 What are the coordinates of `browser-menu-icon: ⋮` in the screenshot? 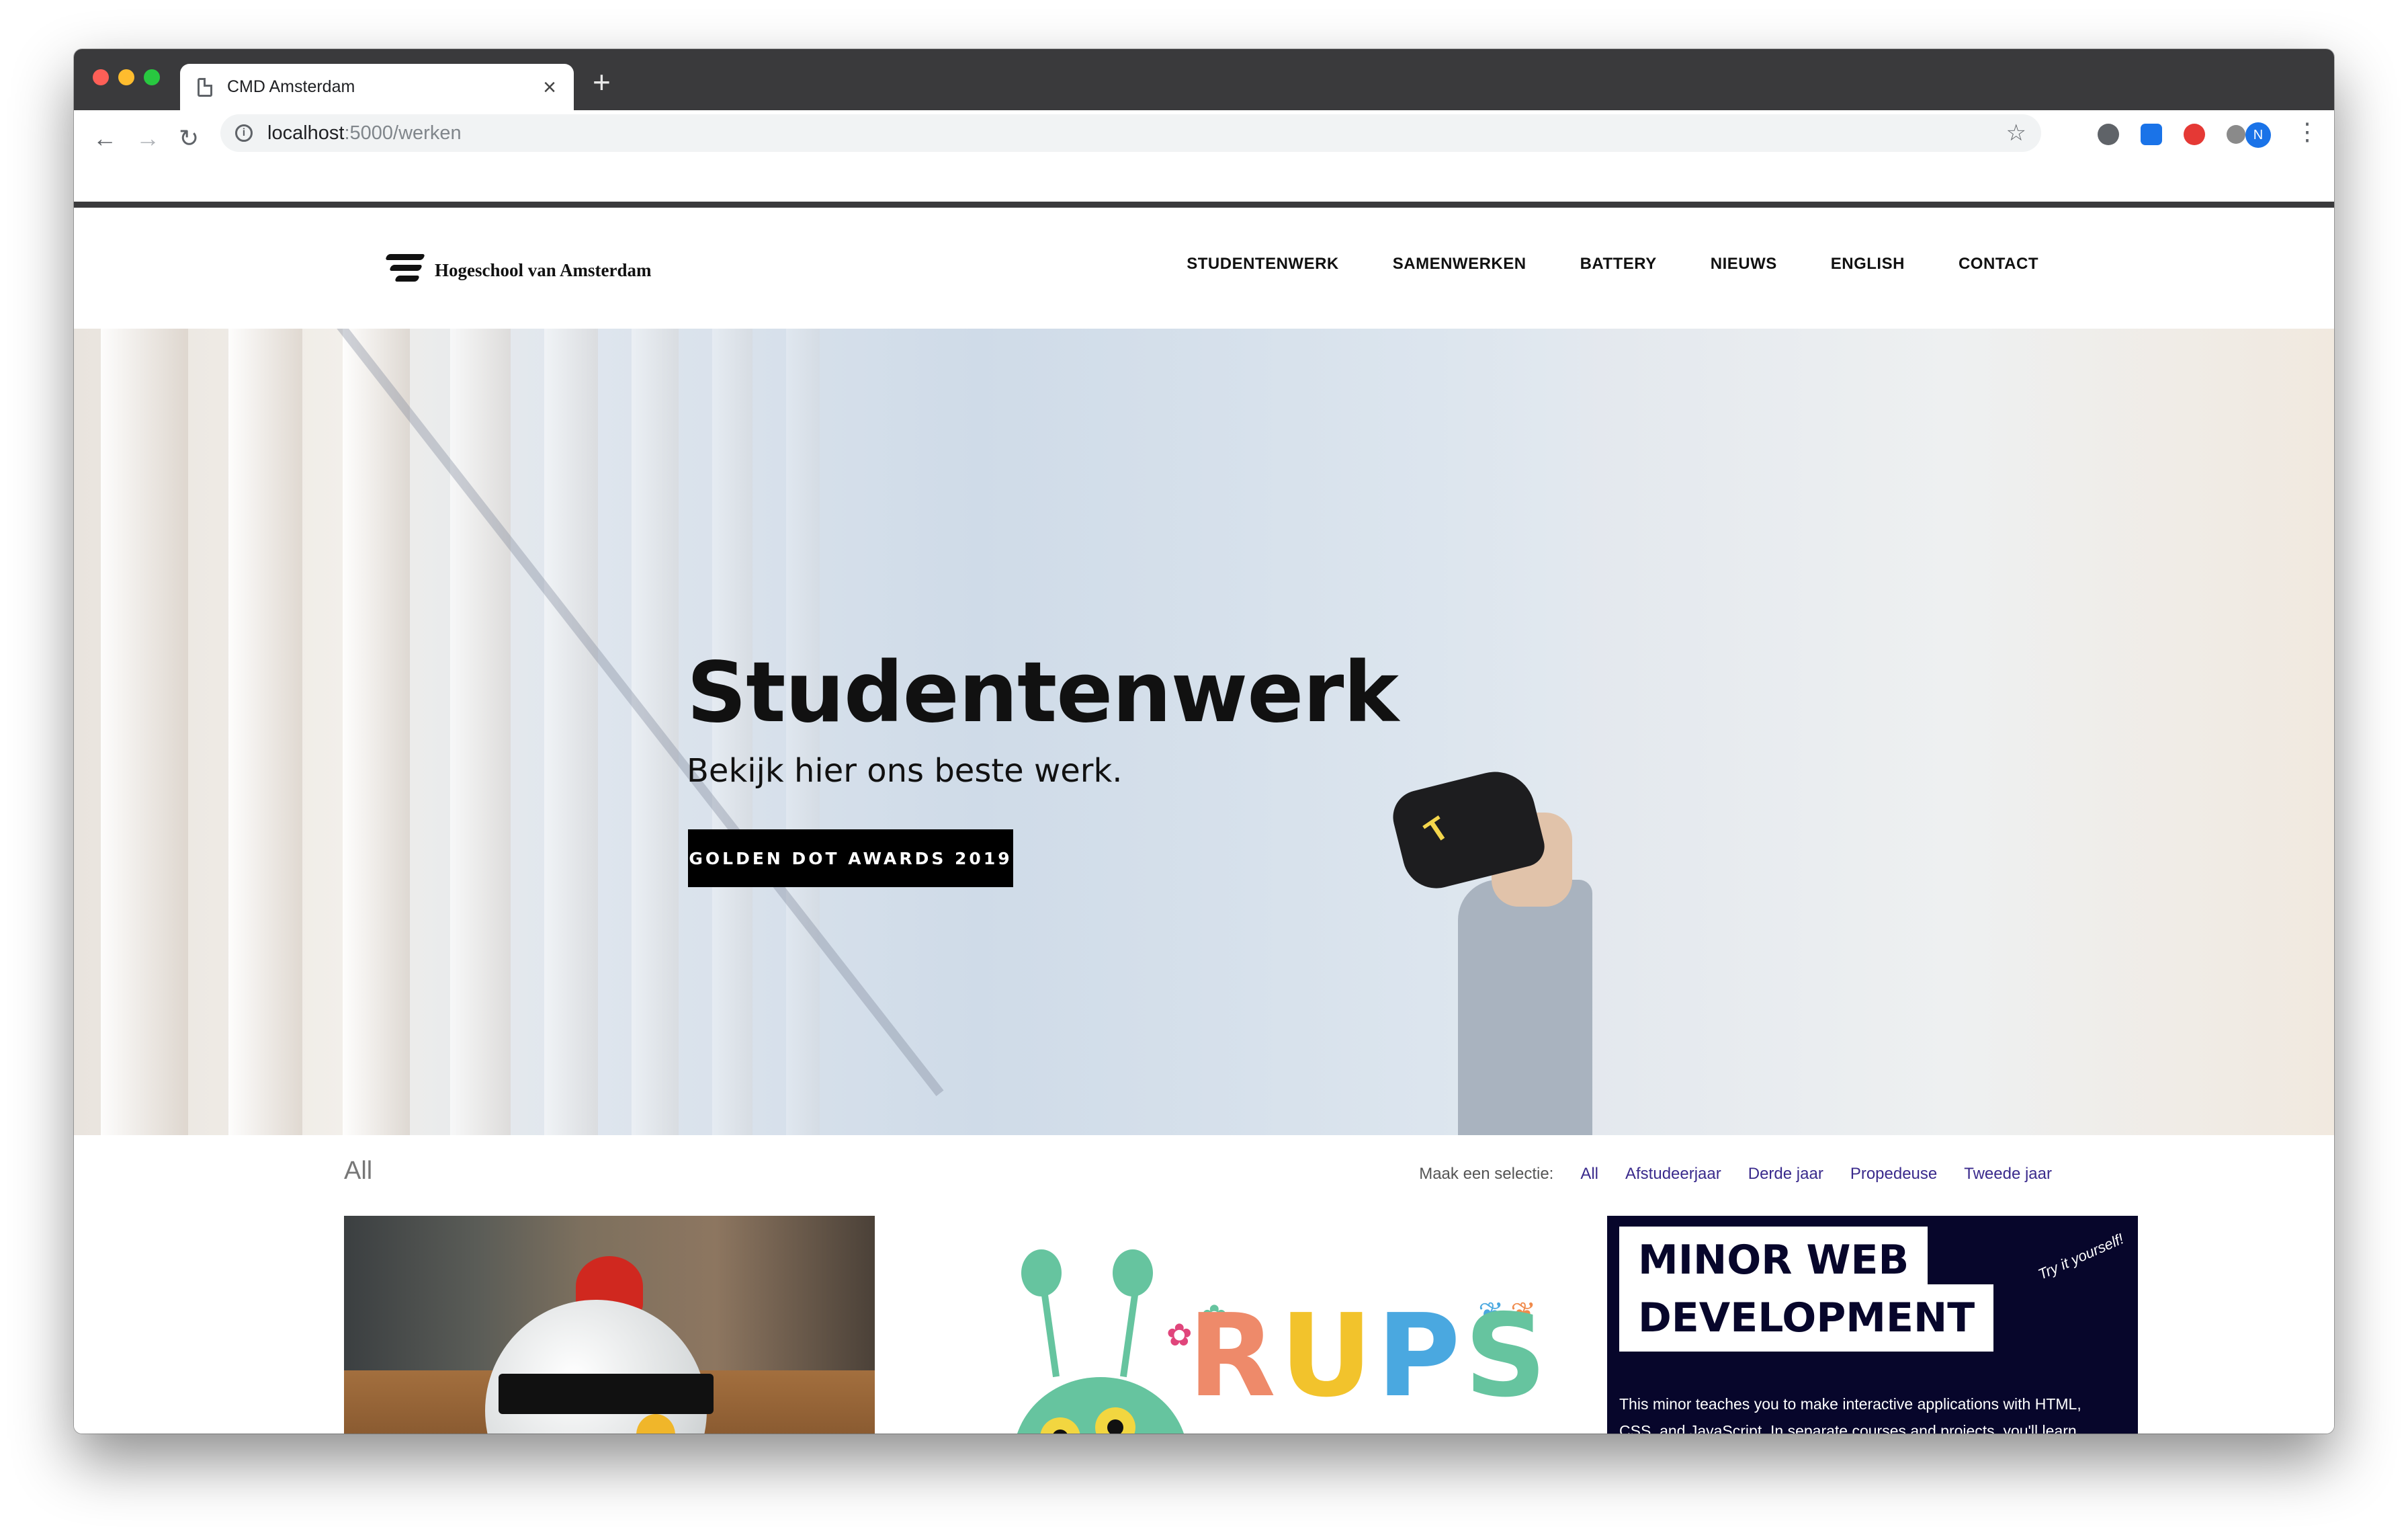 It's located at (2307, 132).